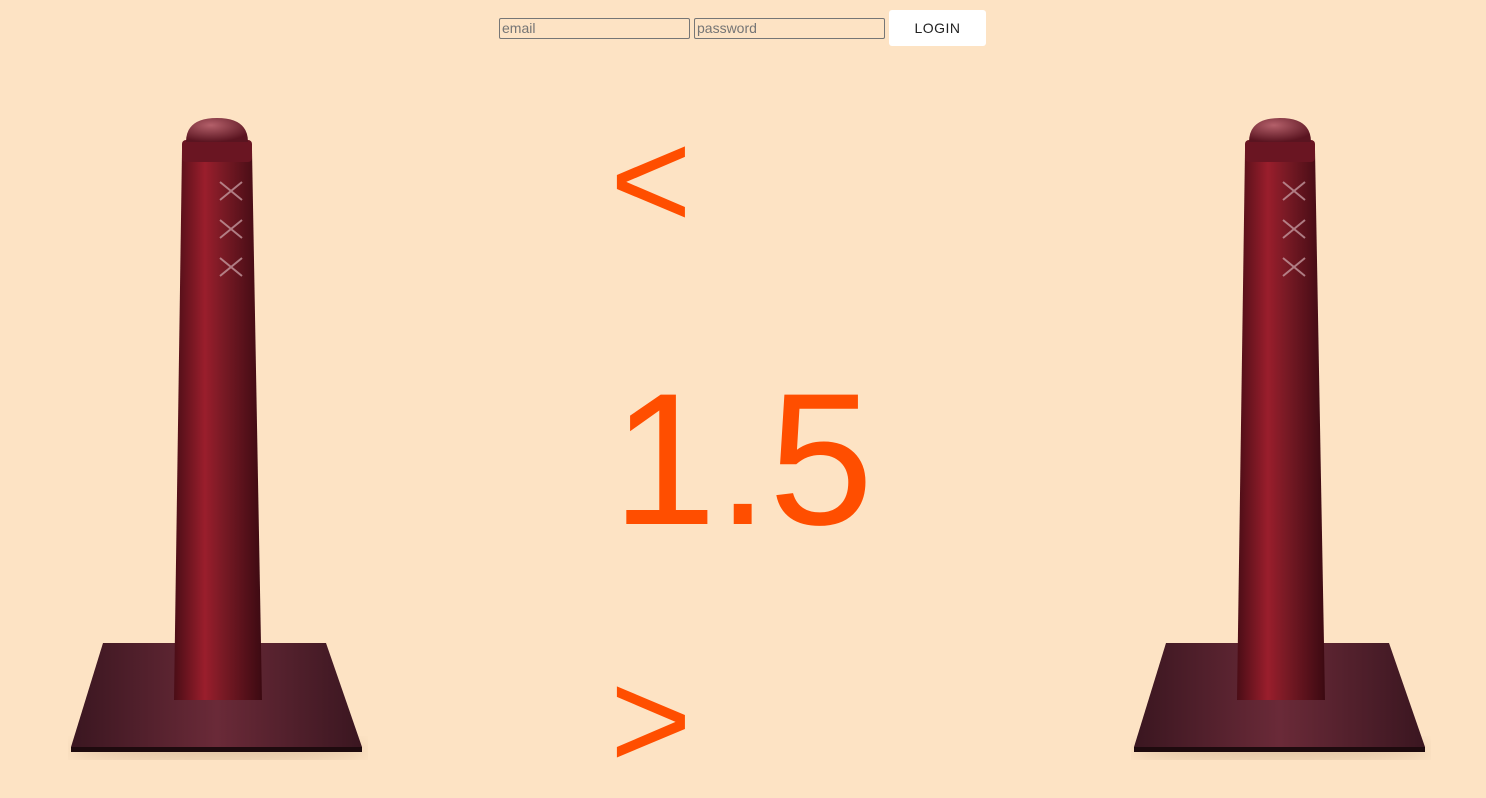  Describe the element at coordinates (937, 28) in the screenshot. I see `login-button: LOGIN` at that location.